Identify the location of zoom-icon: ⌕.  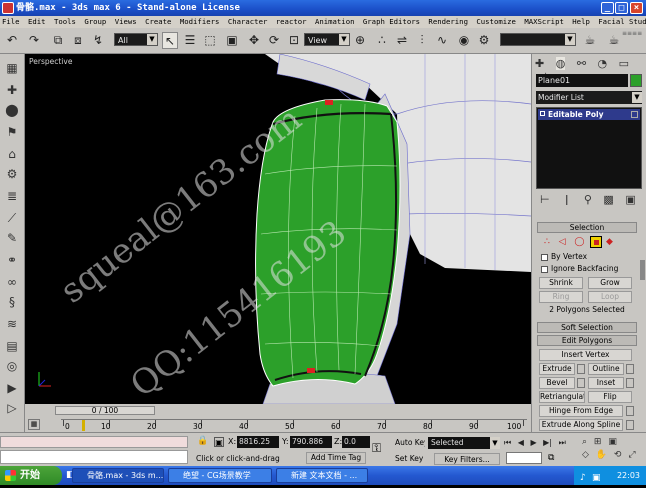
(584, 442).